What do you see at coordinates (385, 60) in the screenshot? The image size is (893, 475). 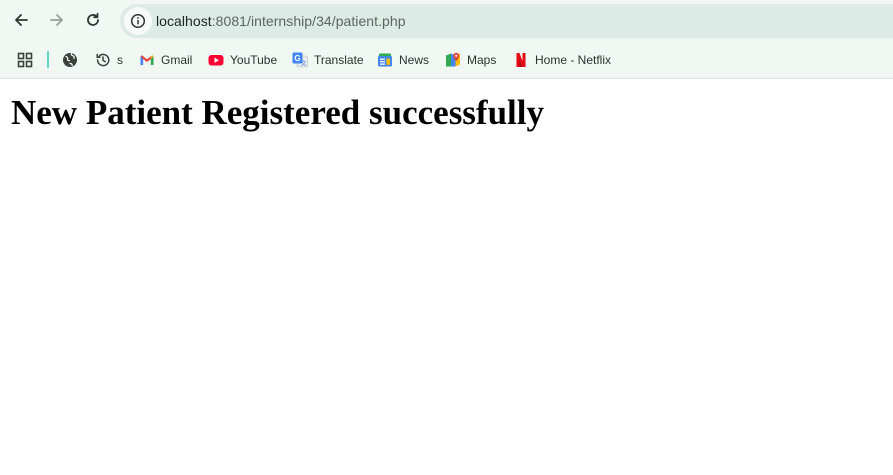 I see `news-icon` at bounding box center [385, 60].